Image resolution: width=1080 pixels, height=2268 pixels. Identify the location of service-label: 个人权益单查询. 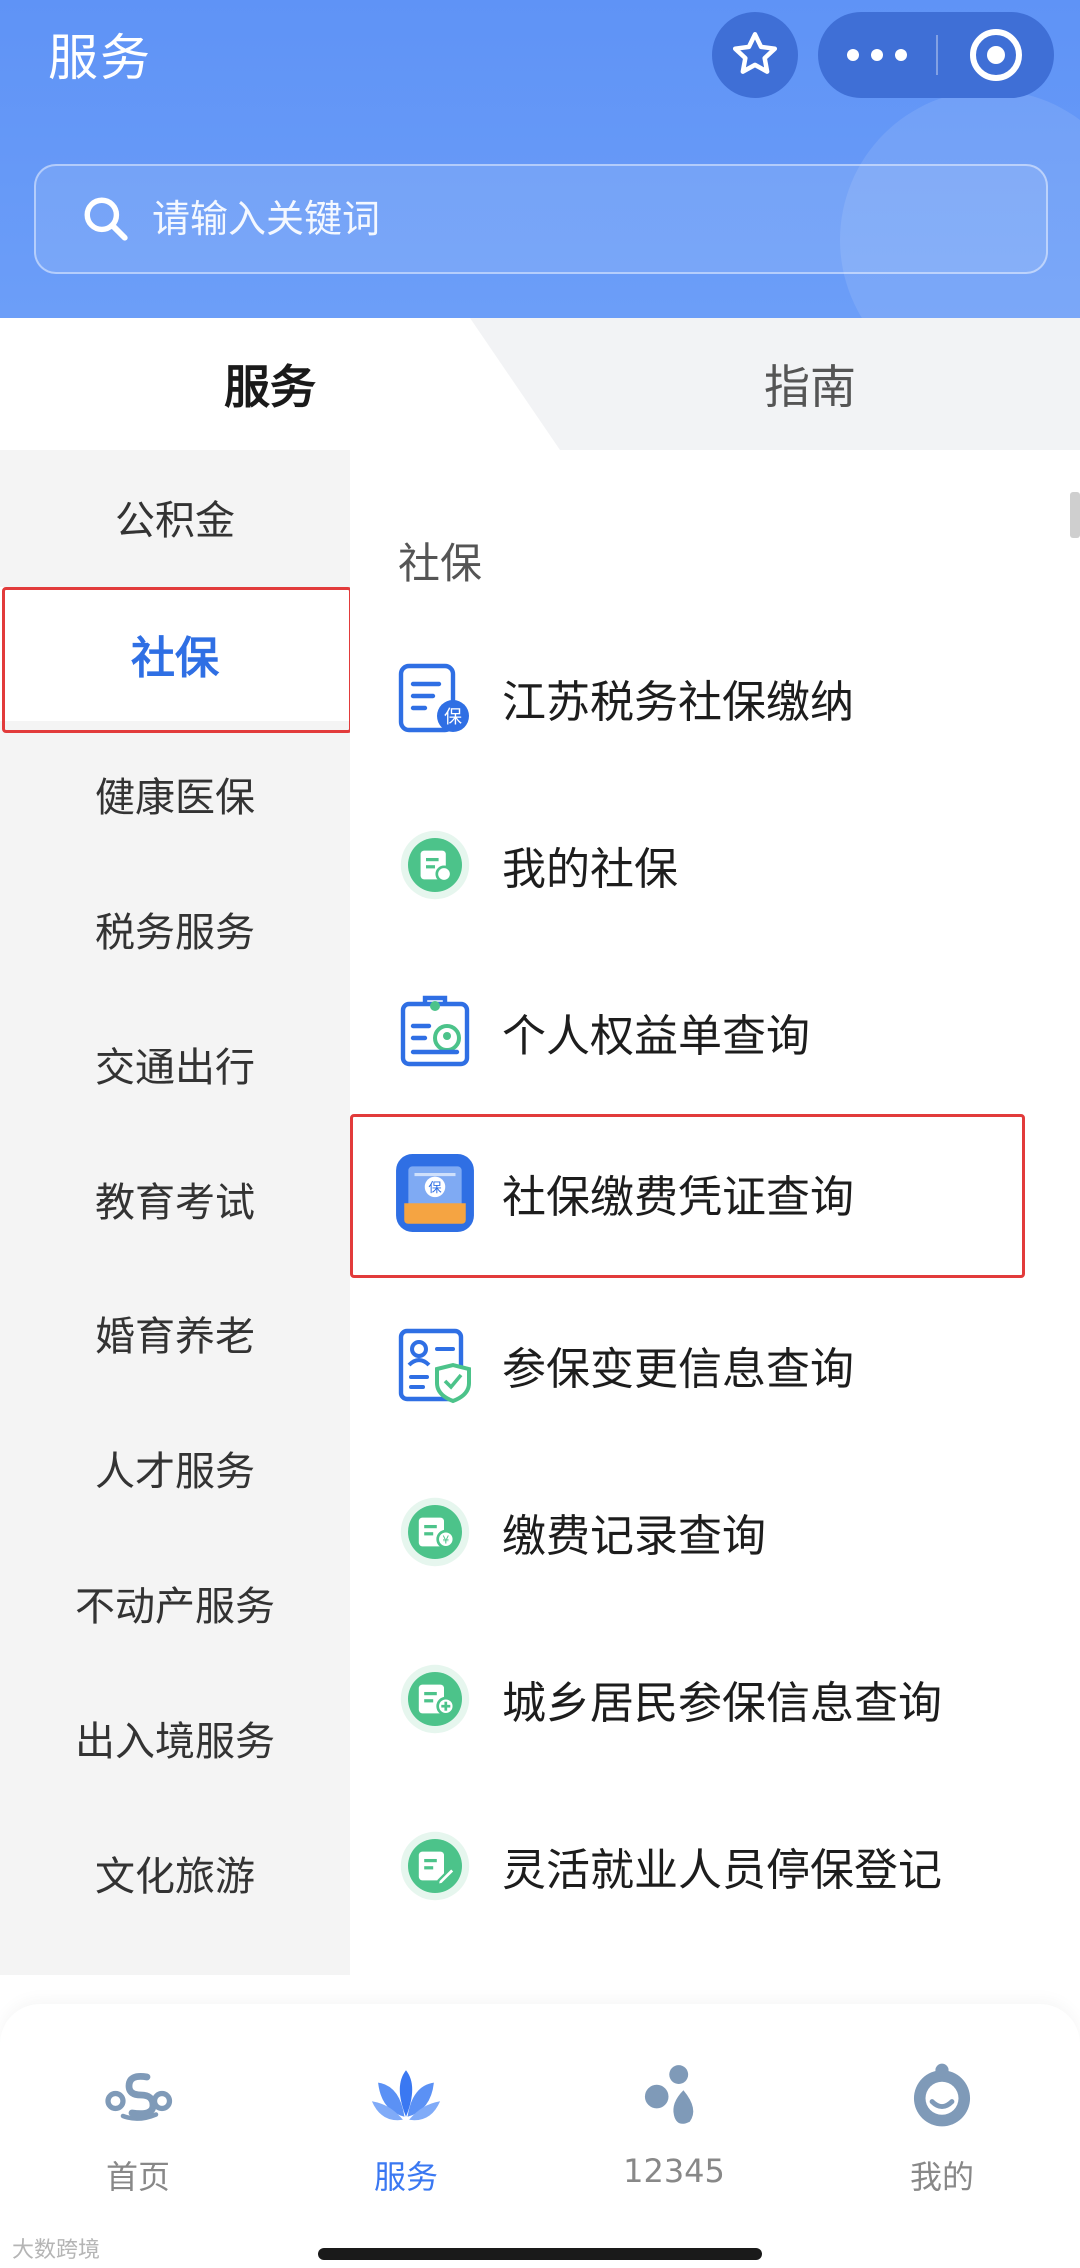
(656, 1036).